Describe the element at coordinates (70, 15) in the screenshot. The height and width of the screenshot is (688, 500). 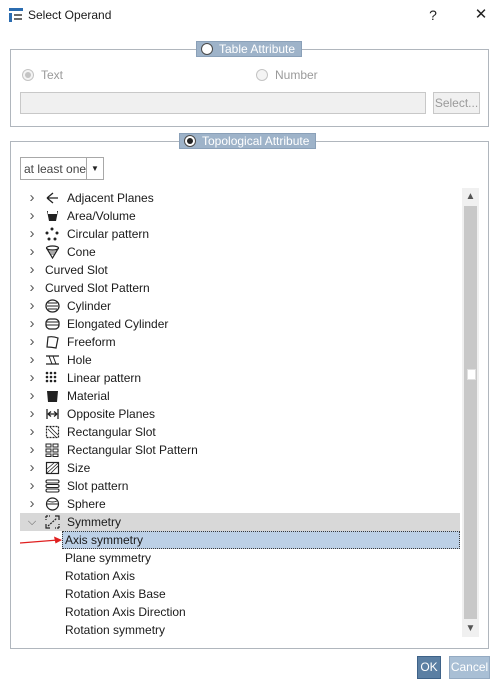
I see `window-title: Select Operand` at that location.